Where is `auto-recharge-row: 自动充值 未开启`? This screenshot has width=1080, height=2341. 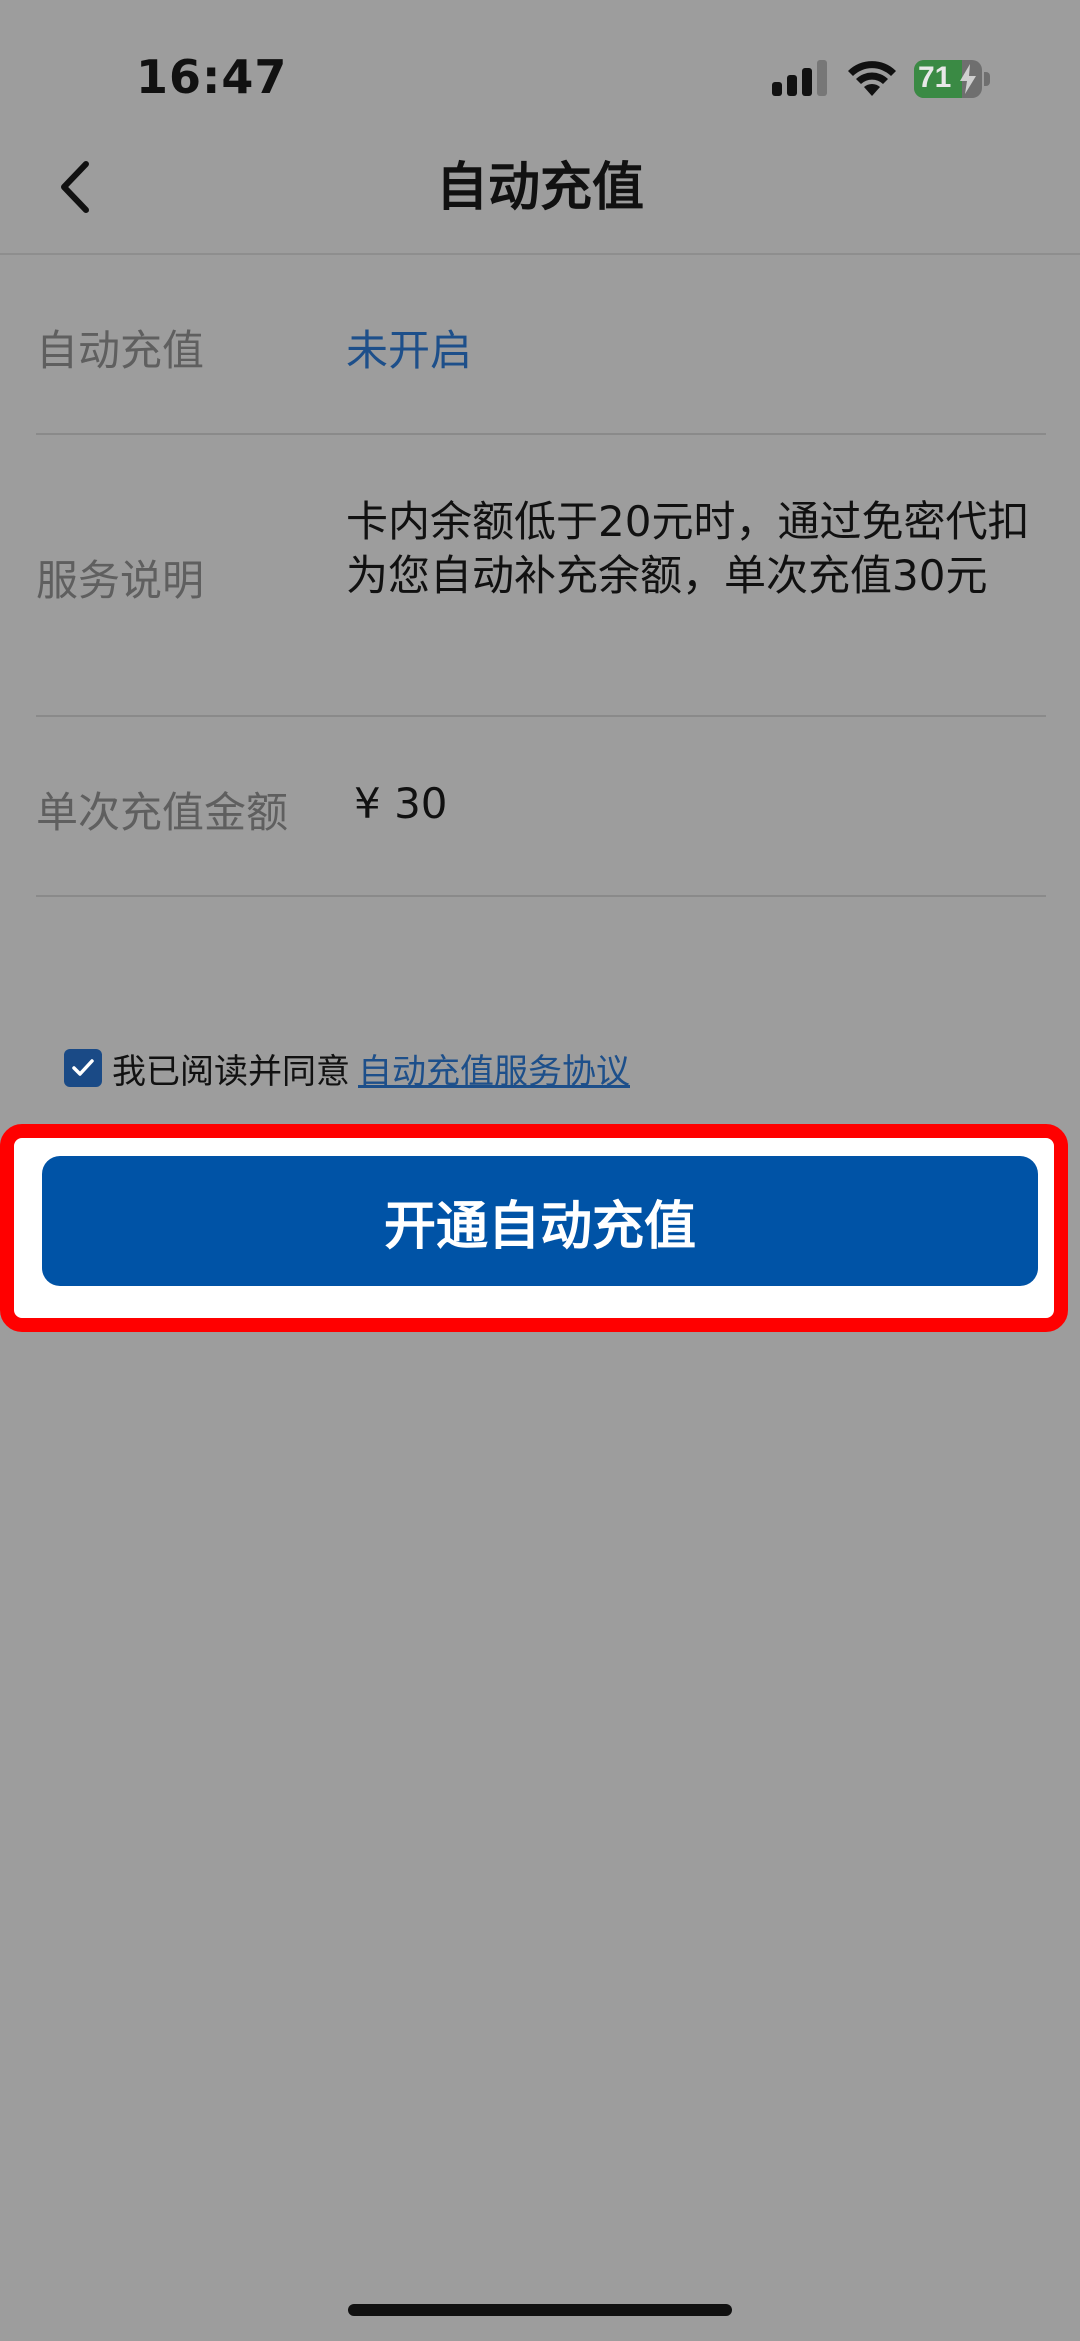
auto-recharge-row: 自动充值 未开启 is located at coordinates (541, 344).